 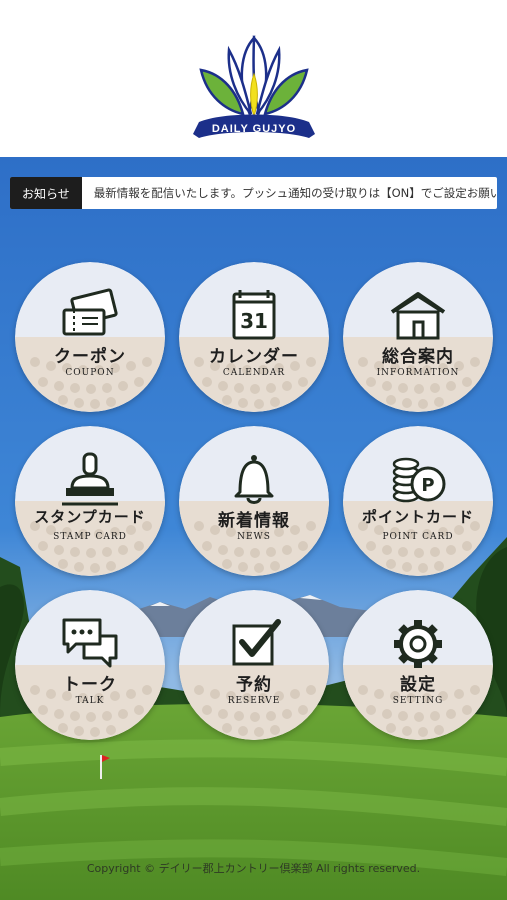 I want to click on menu-label: 総合案内, so click(x=418, y=357).